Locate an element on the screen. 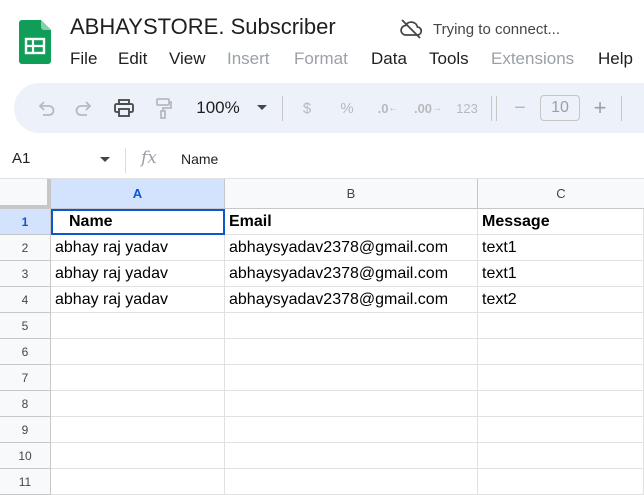 The width and height of the screenshot is (644, 495). row-header: 6 is located at coordinates (25, 352).